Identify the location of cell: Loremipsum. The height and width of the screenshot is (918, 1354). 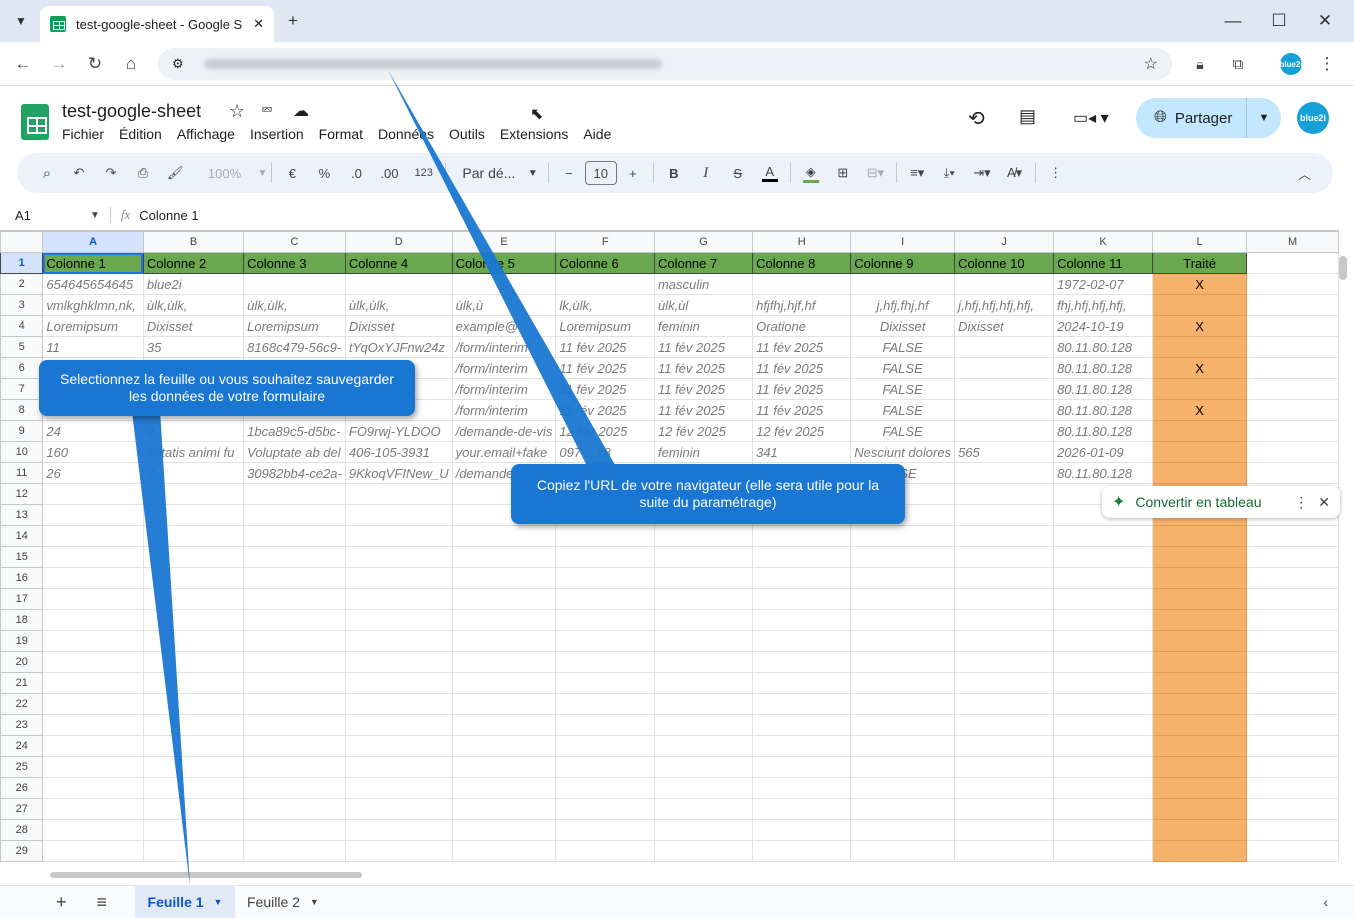
(294, 326).